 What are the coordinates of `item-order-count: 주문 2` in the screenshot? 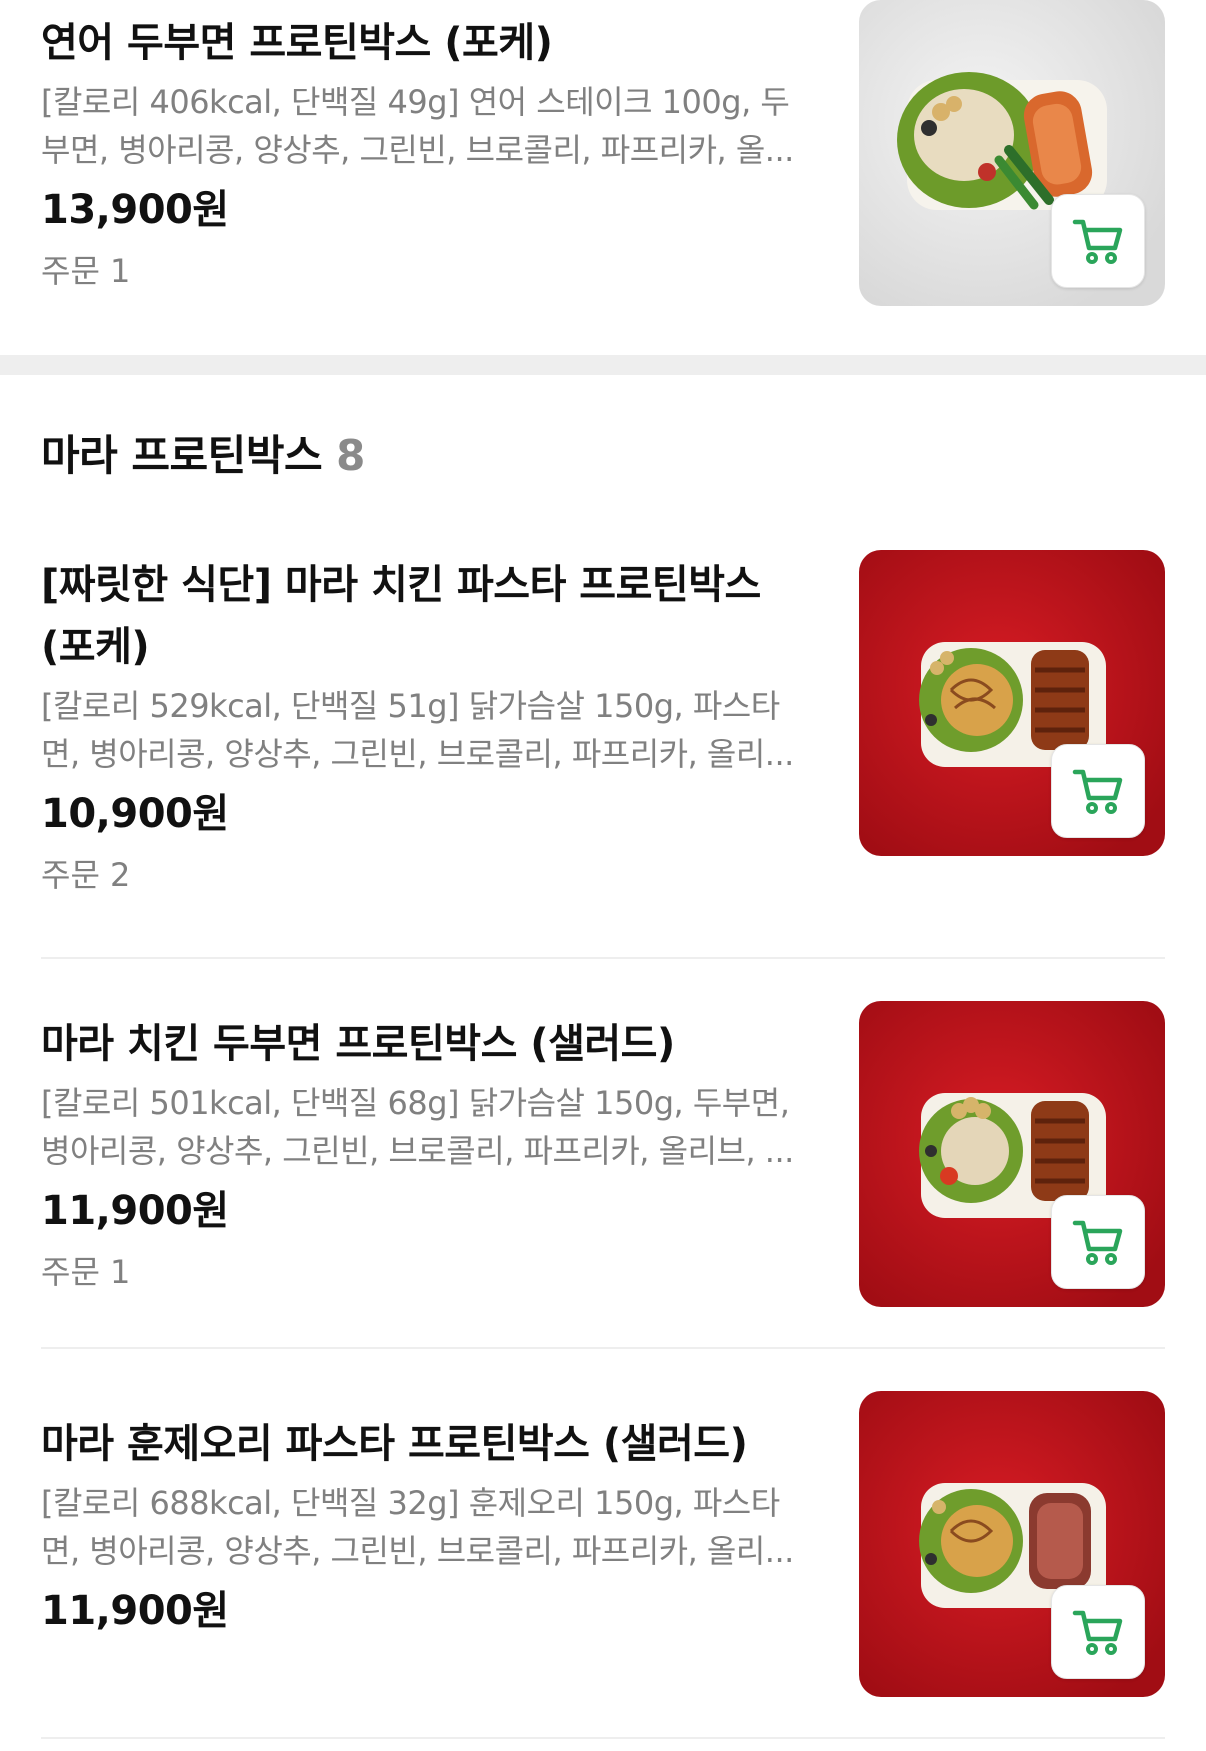 It's located at (86, 875).